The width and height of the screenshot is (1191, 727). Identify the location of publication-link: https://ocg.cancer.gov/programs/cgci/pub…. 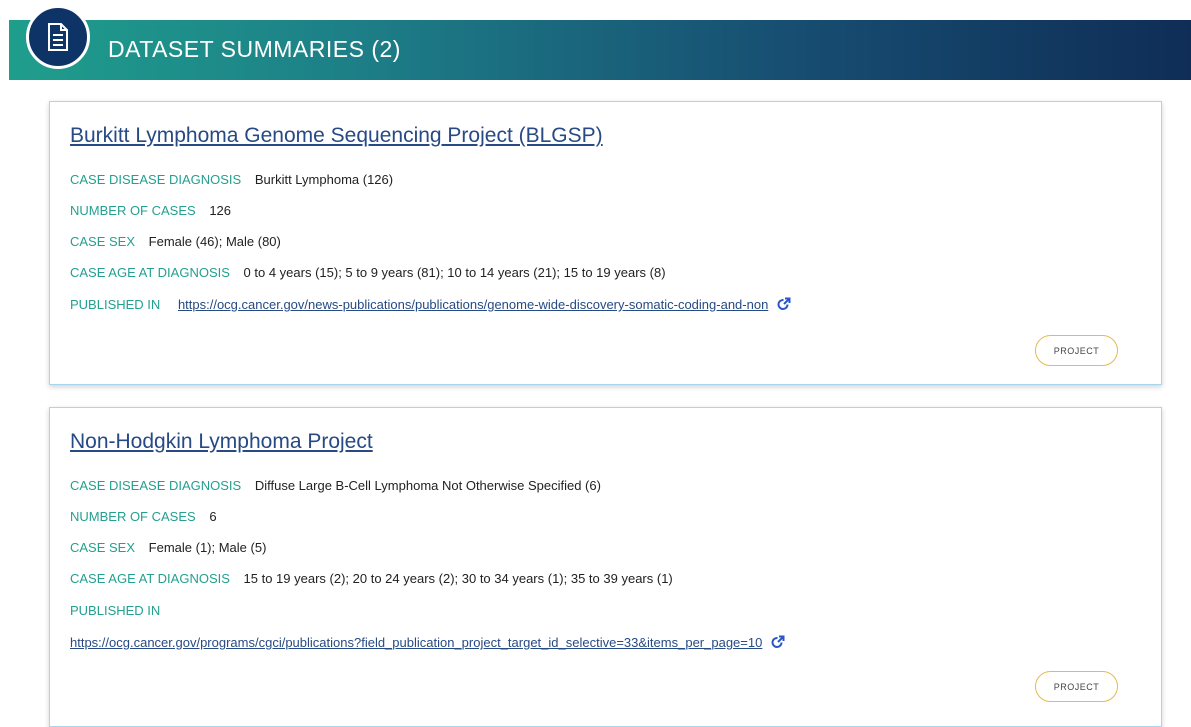
(416, 642).